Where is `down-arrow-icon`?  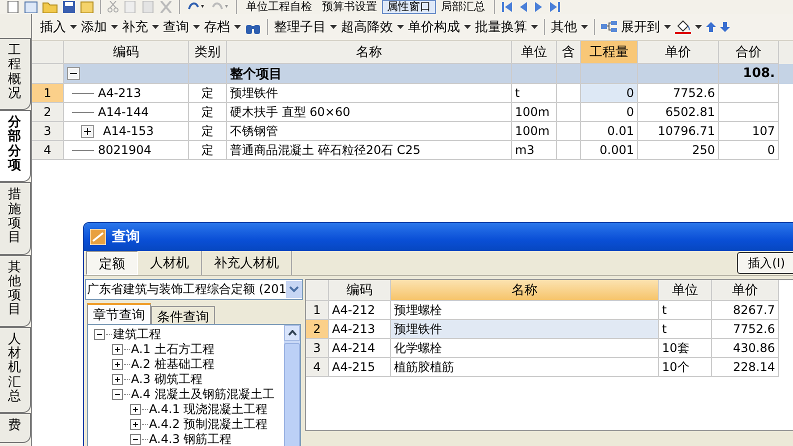 down-arrow-icon is located at coordinates (725, 27).